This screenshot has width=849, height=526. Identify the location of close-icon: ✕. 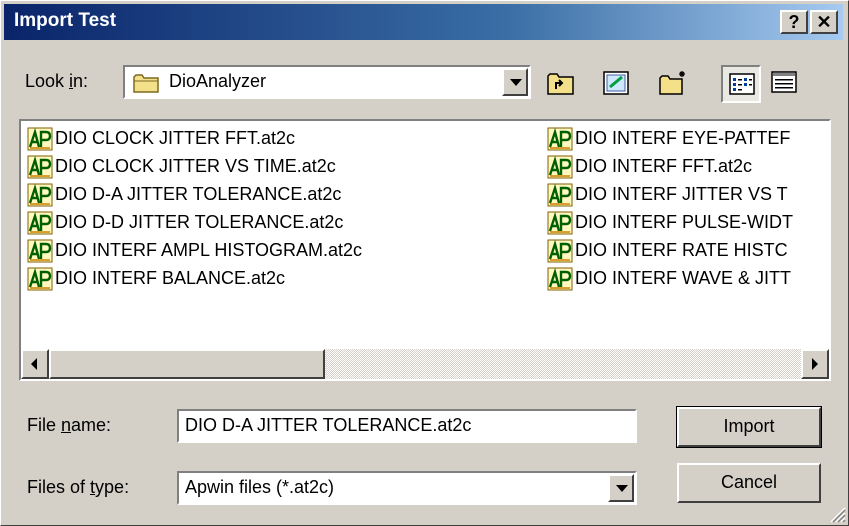
(824, 22).